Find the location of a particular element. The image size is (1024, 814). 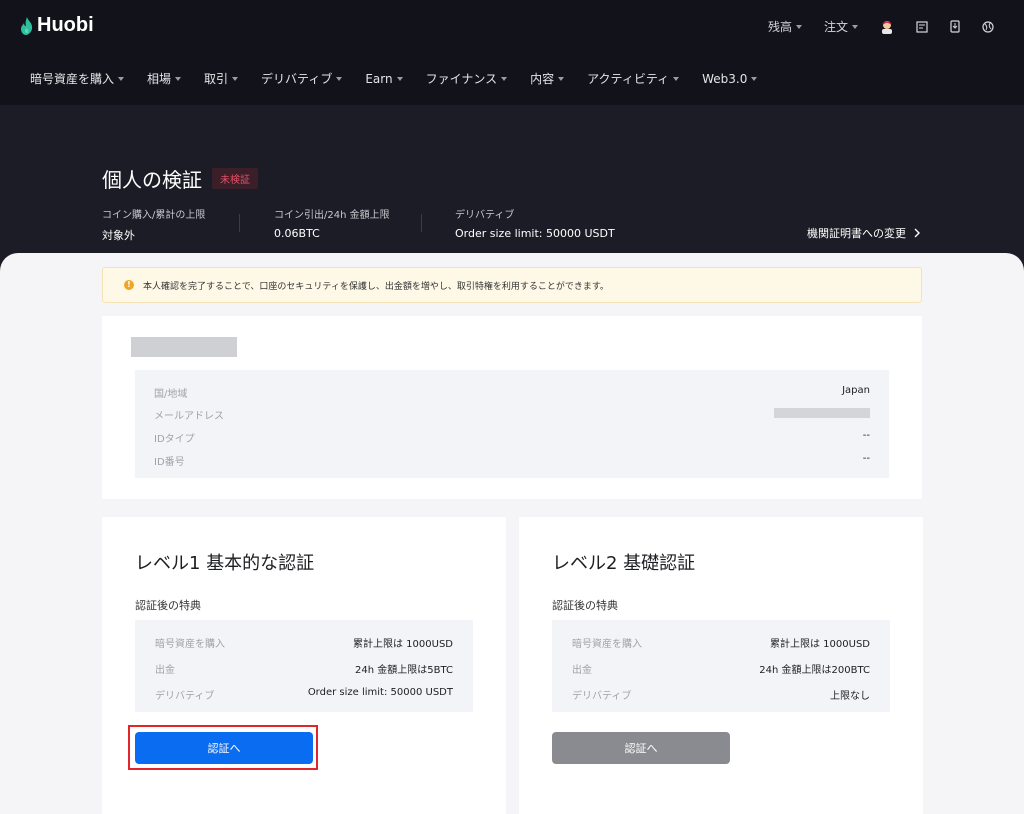

benefit-value: 24h 金額上限は200BTC is located at coordinates (814, 670).